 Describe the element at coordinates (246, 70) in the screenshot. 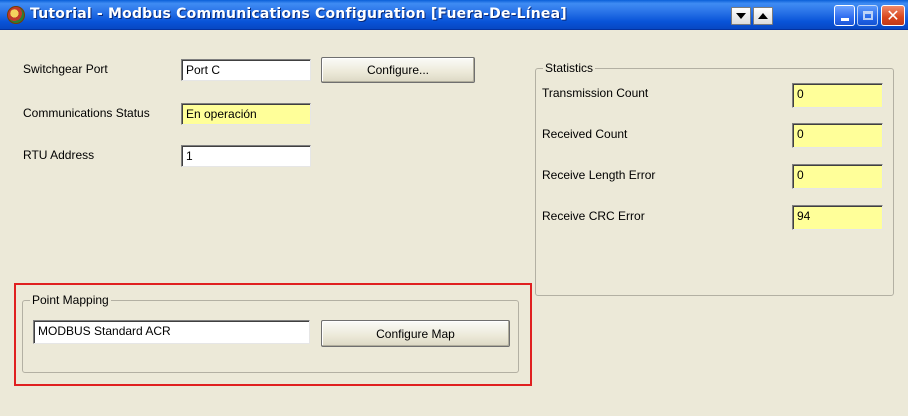

I see `switchgear-port-field: Port C` at that location.